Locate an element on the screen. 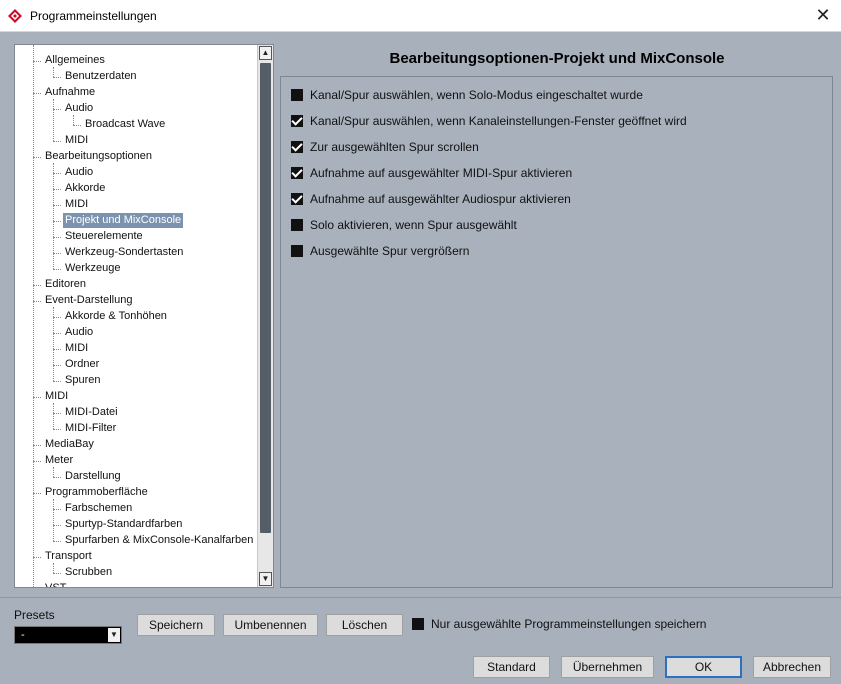 This screenshot has width=841, height=684. presets-value: - is located at coordinates (23, 635).